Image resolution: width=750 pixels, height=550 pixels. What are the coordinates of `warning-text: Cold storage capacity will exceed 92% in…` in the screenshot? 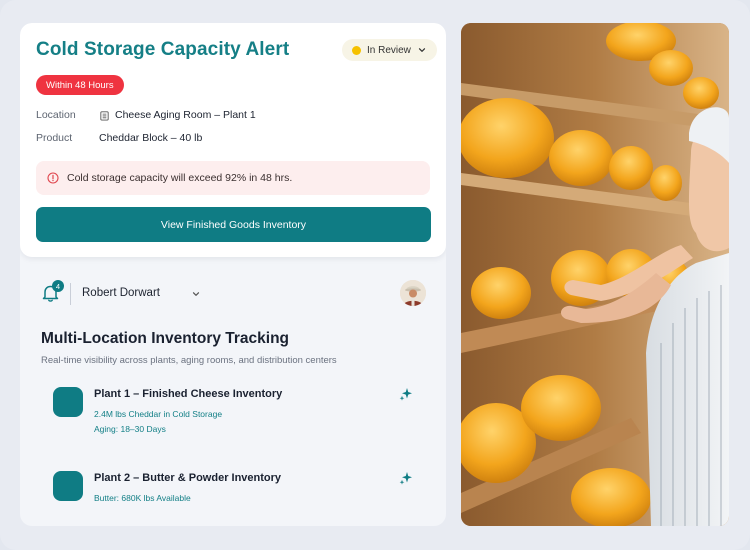 It's located at (180, 178).